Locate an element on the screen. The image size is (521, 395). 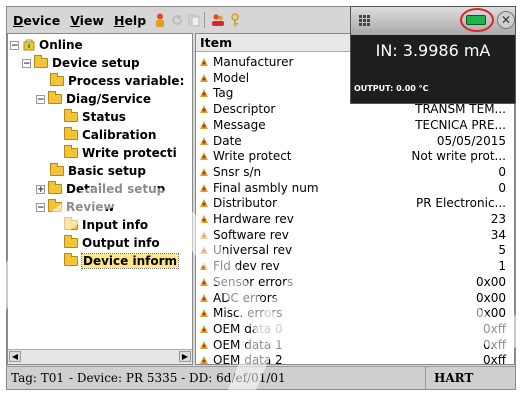
table-row: OEM data 2 0xff is located at coordinates (355, 358).